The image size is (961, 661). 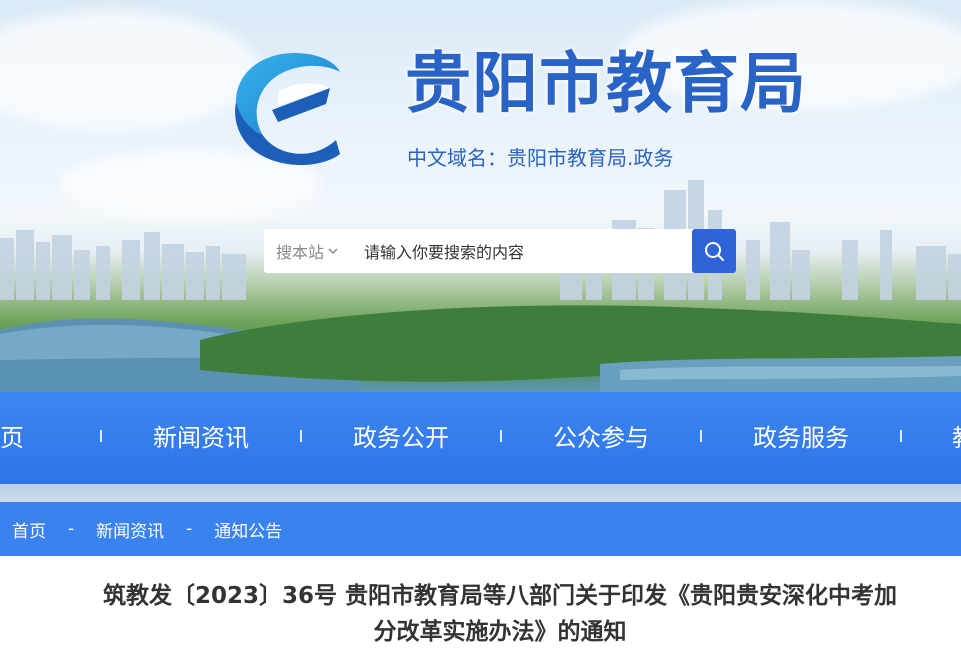 What do you see at coordinates (956, 438) in the screenshot?
I see `nav-item-education: 教` at bounding box center [956, 438].